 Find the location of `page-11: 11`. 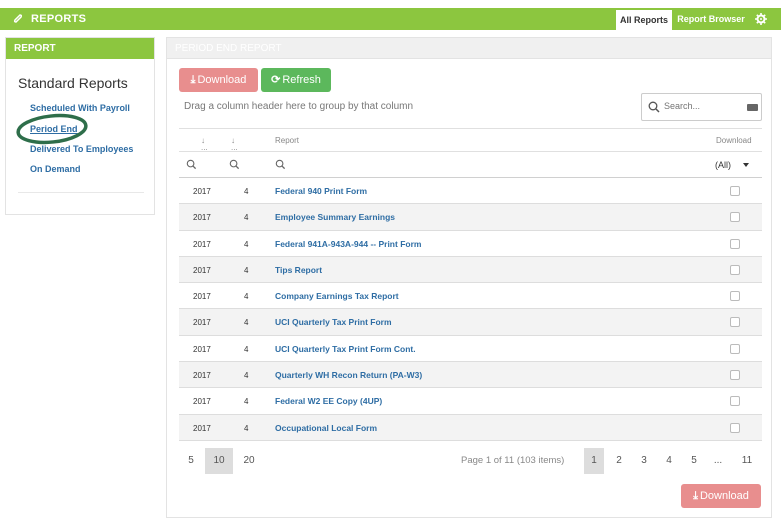

page-11: 11 is located at coordinates (747, 461).